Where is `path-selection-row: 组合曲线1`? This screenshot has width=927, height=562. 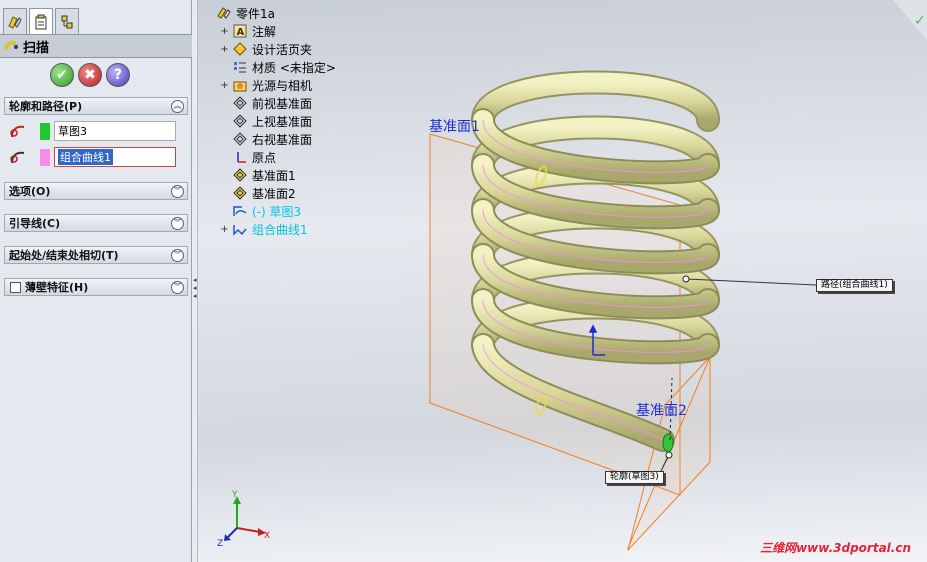
path-selection-row: 组合曲线1 is located at coordinates (96, 157).